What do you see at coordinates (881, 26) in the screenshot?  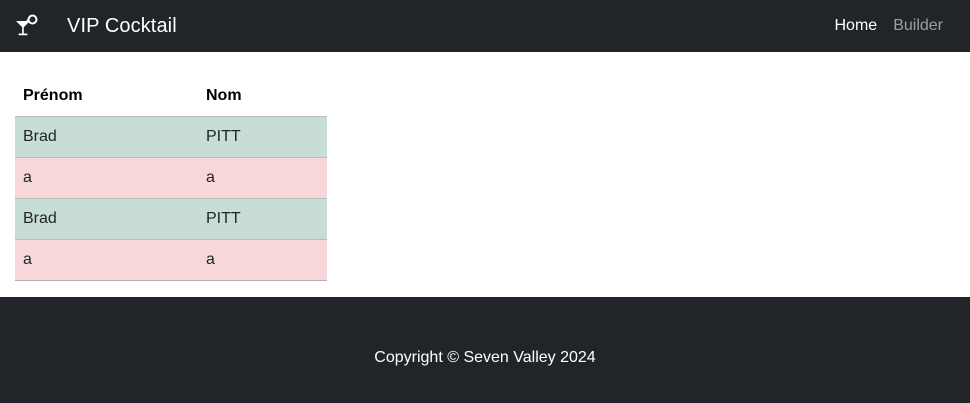 I see `nav-links: Home Builder` at bounding box center [881, 26].